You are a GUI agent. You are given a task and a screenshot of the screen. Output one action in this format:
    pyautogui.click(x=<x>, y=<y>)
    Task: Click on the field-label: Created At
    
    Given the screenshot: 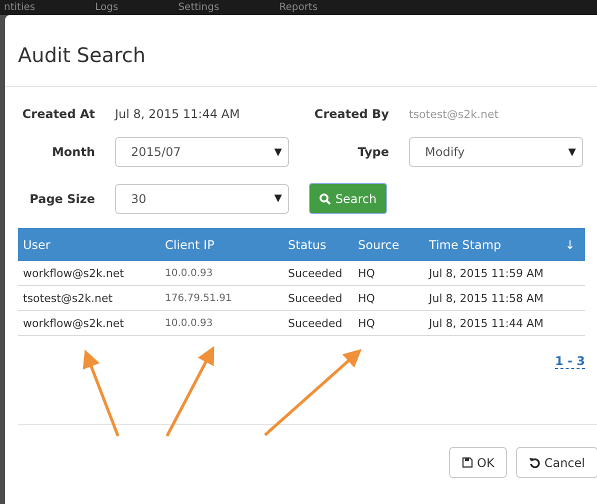 What is the action you would take?
    pyautogui.click(x=58, y=114)
    